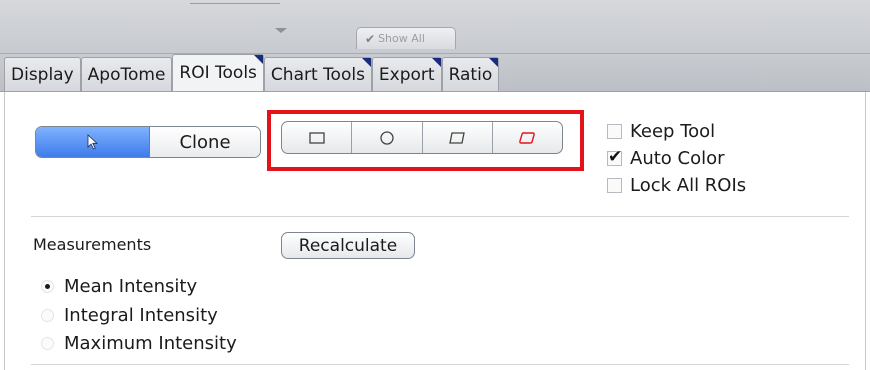  I want to click on tab-label: Ratio, so click(470, 74).